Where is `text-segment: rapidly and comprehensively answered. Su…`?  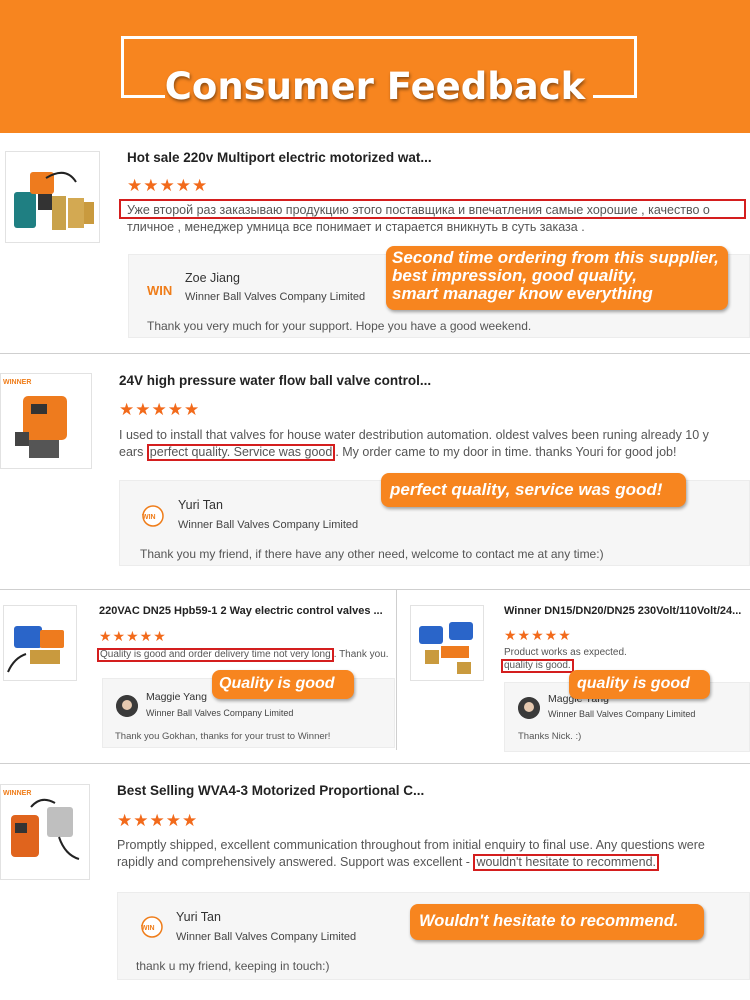 text-segment: rapidly and comprehensively answered. Su… is located at coordinates (295, 862).